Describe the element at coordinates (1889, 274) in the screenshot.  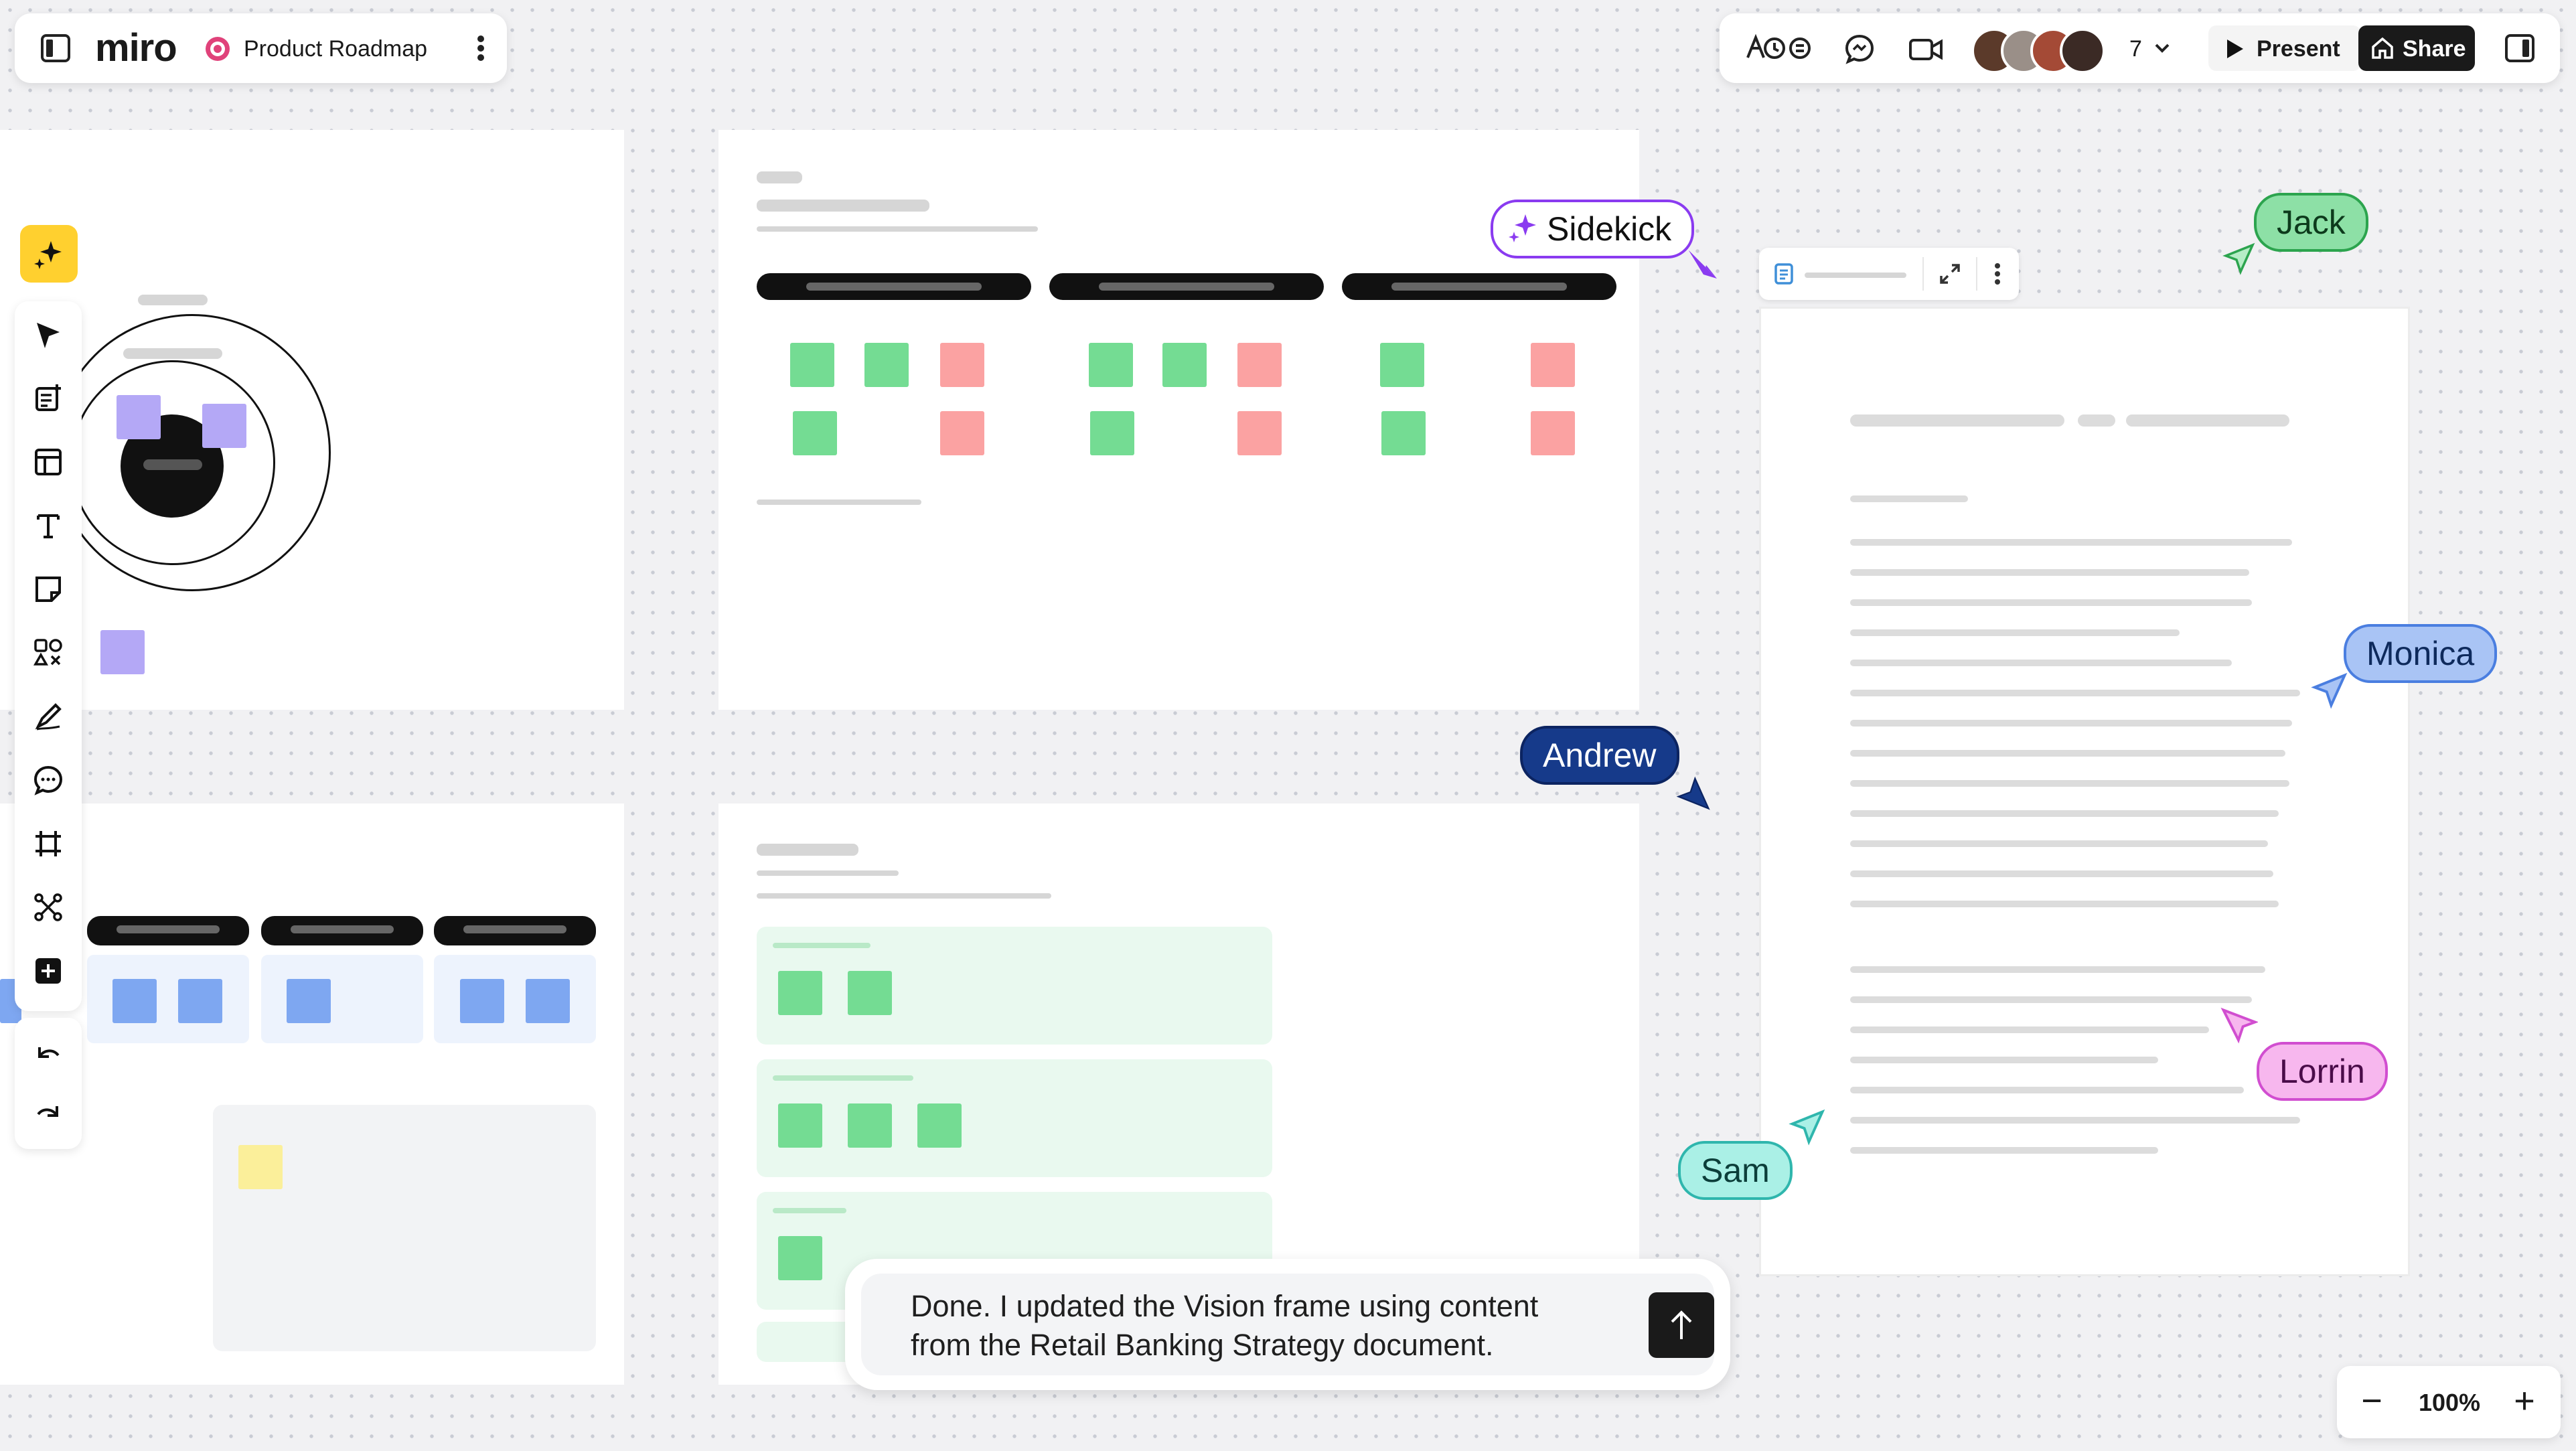
I see `document-toolbar` at that location.